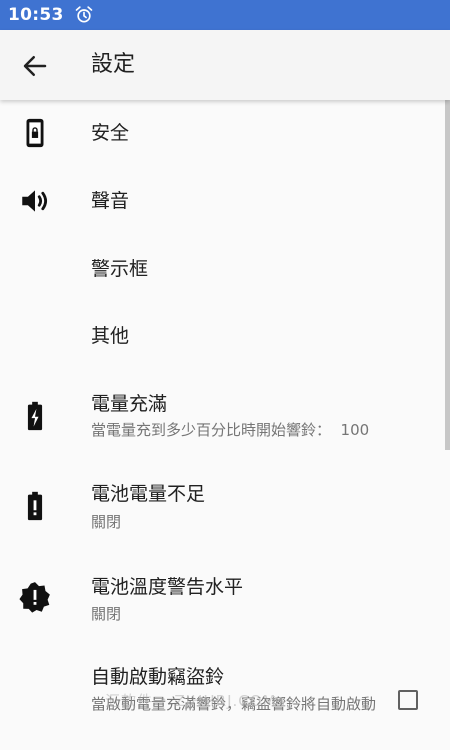 This screenshot has height=750, width=450. What do you see at coordinates (222, 505) in the screenshot?
I see `settings-item-low-battery: 電池電量不足 關閉` at bounding box center [222, 505].